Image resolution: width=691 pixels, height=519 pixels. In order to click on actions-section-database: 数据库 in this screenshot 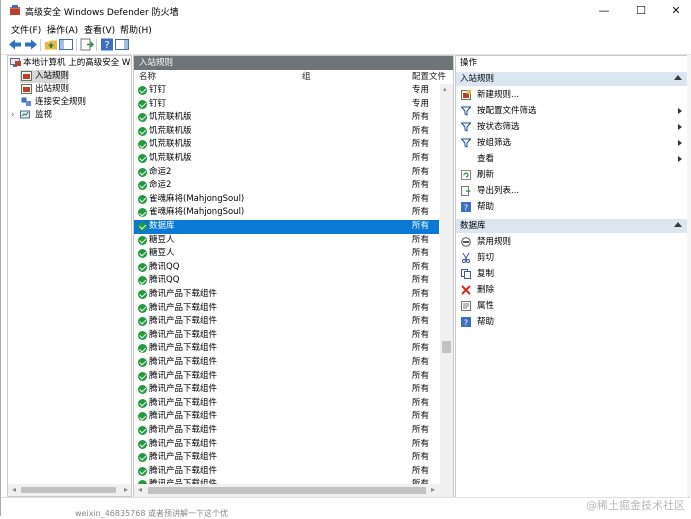, I will do `click(572, 226)`.